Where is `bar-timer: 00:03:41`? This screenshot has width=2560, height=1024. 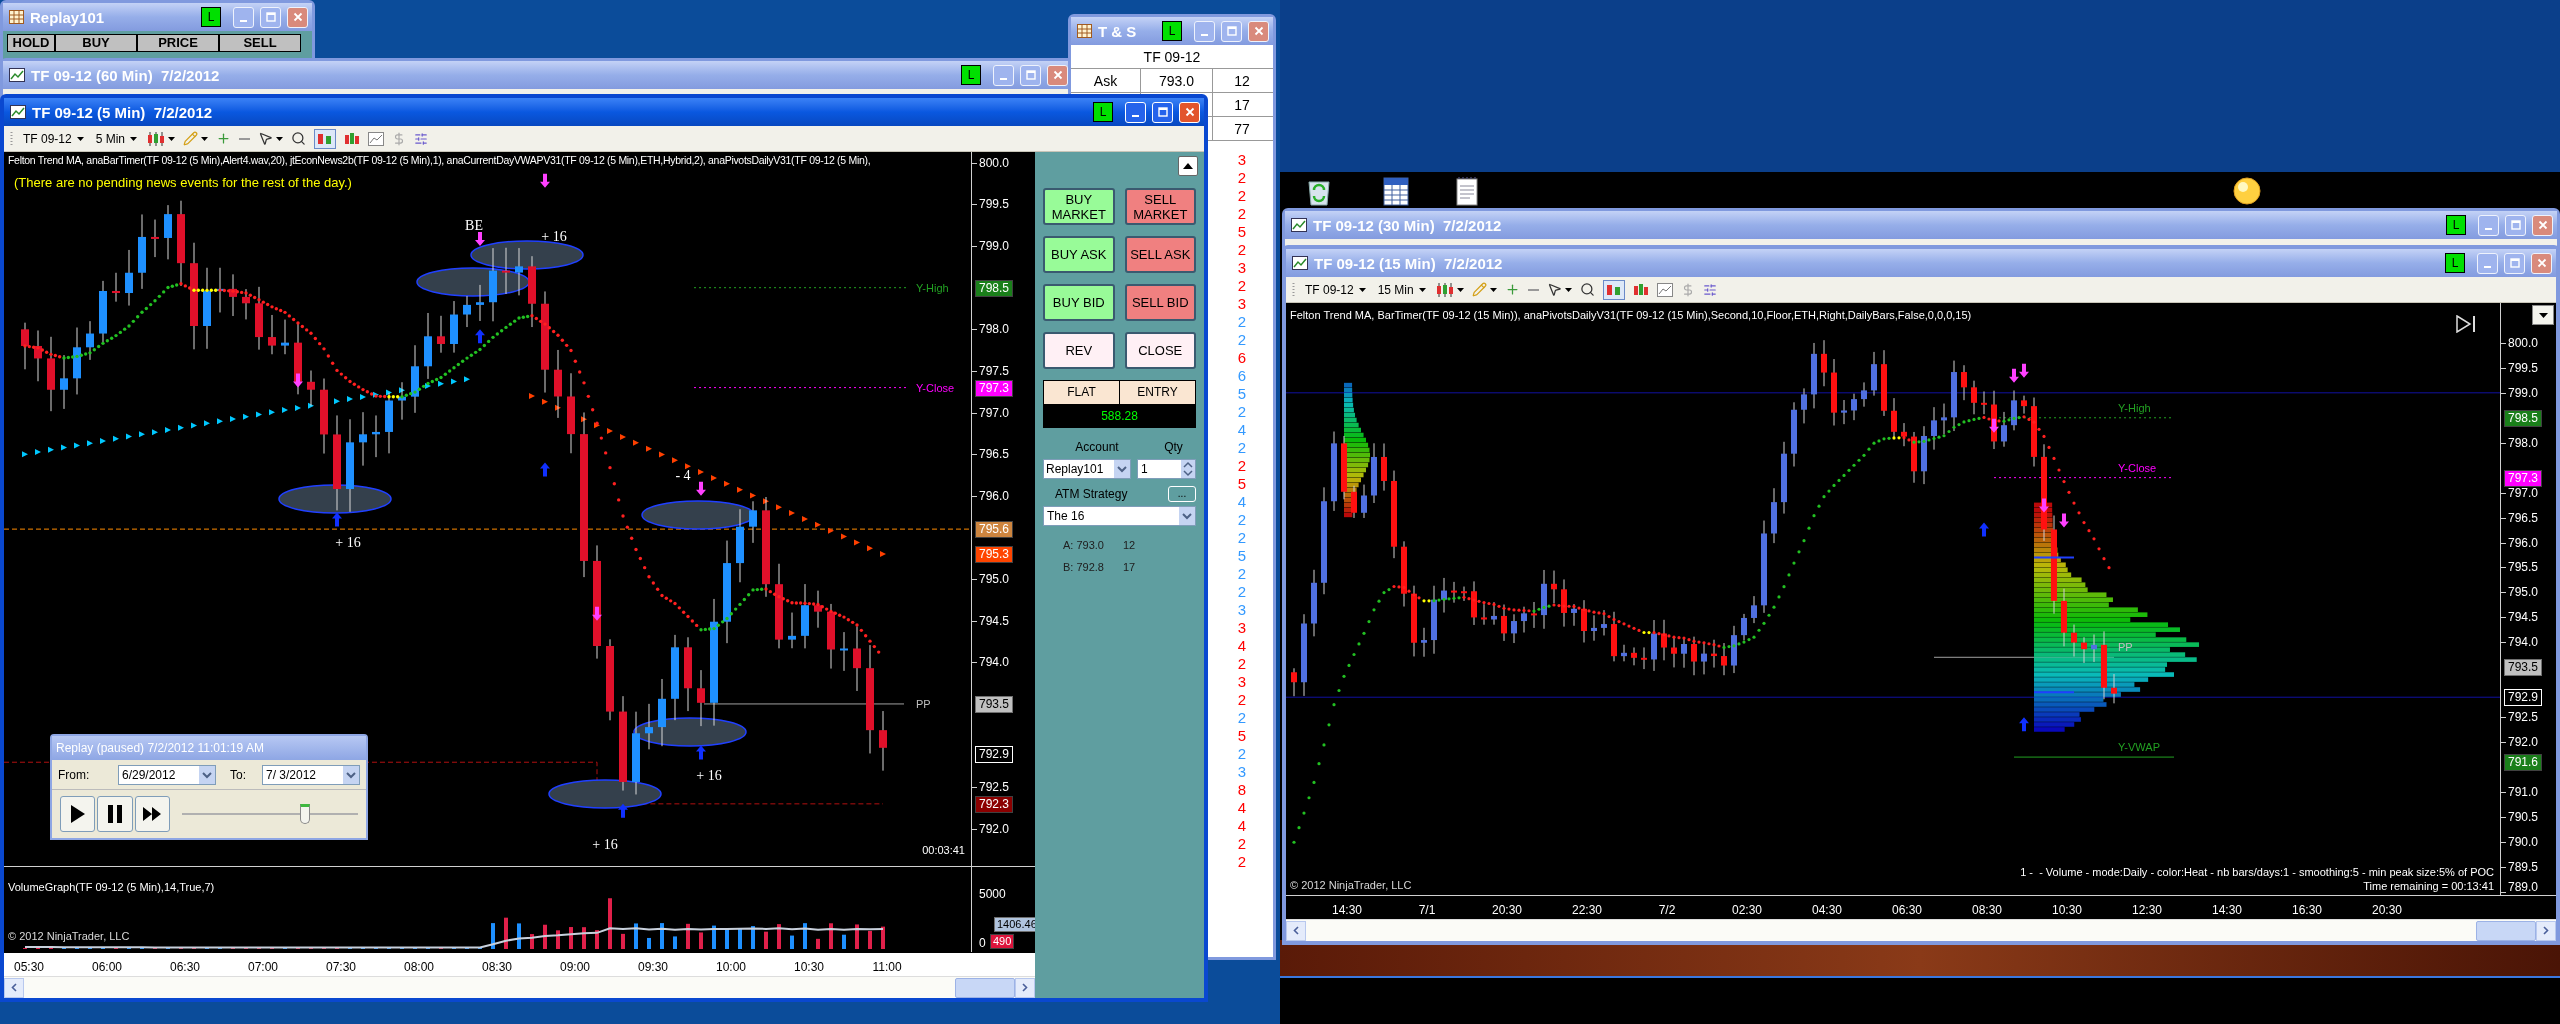 bar-timer: 00:03:41 is located at coordinates (943, 850).